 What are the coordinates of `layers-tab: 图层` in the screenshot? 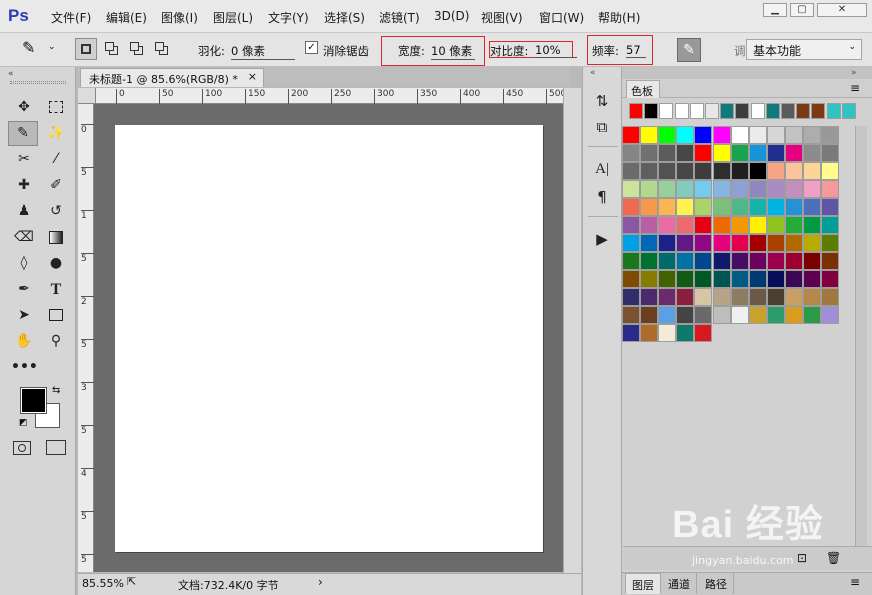 It's located at (643, 583).